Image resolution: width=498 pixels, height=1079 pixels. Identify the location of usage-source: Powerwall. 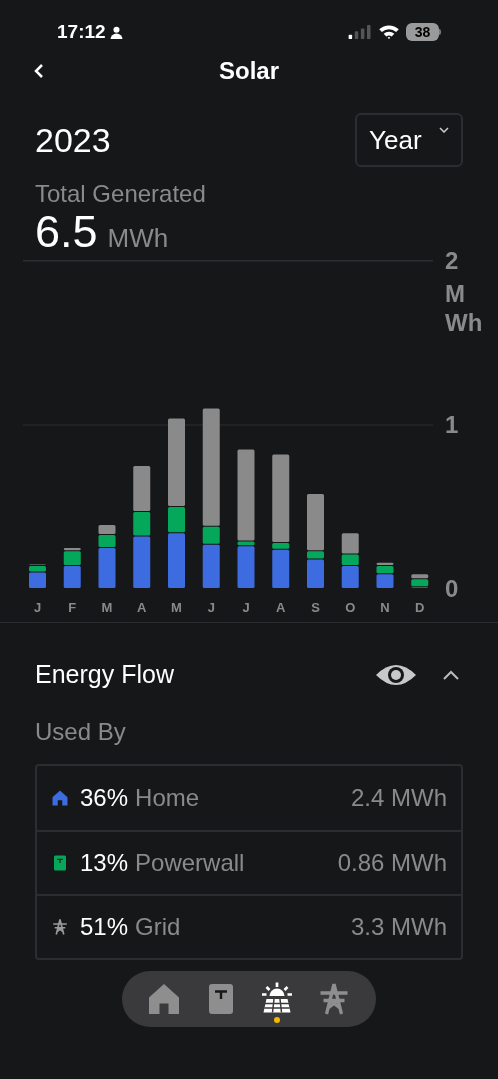
(190, 862).